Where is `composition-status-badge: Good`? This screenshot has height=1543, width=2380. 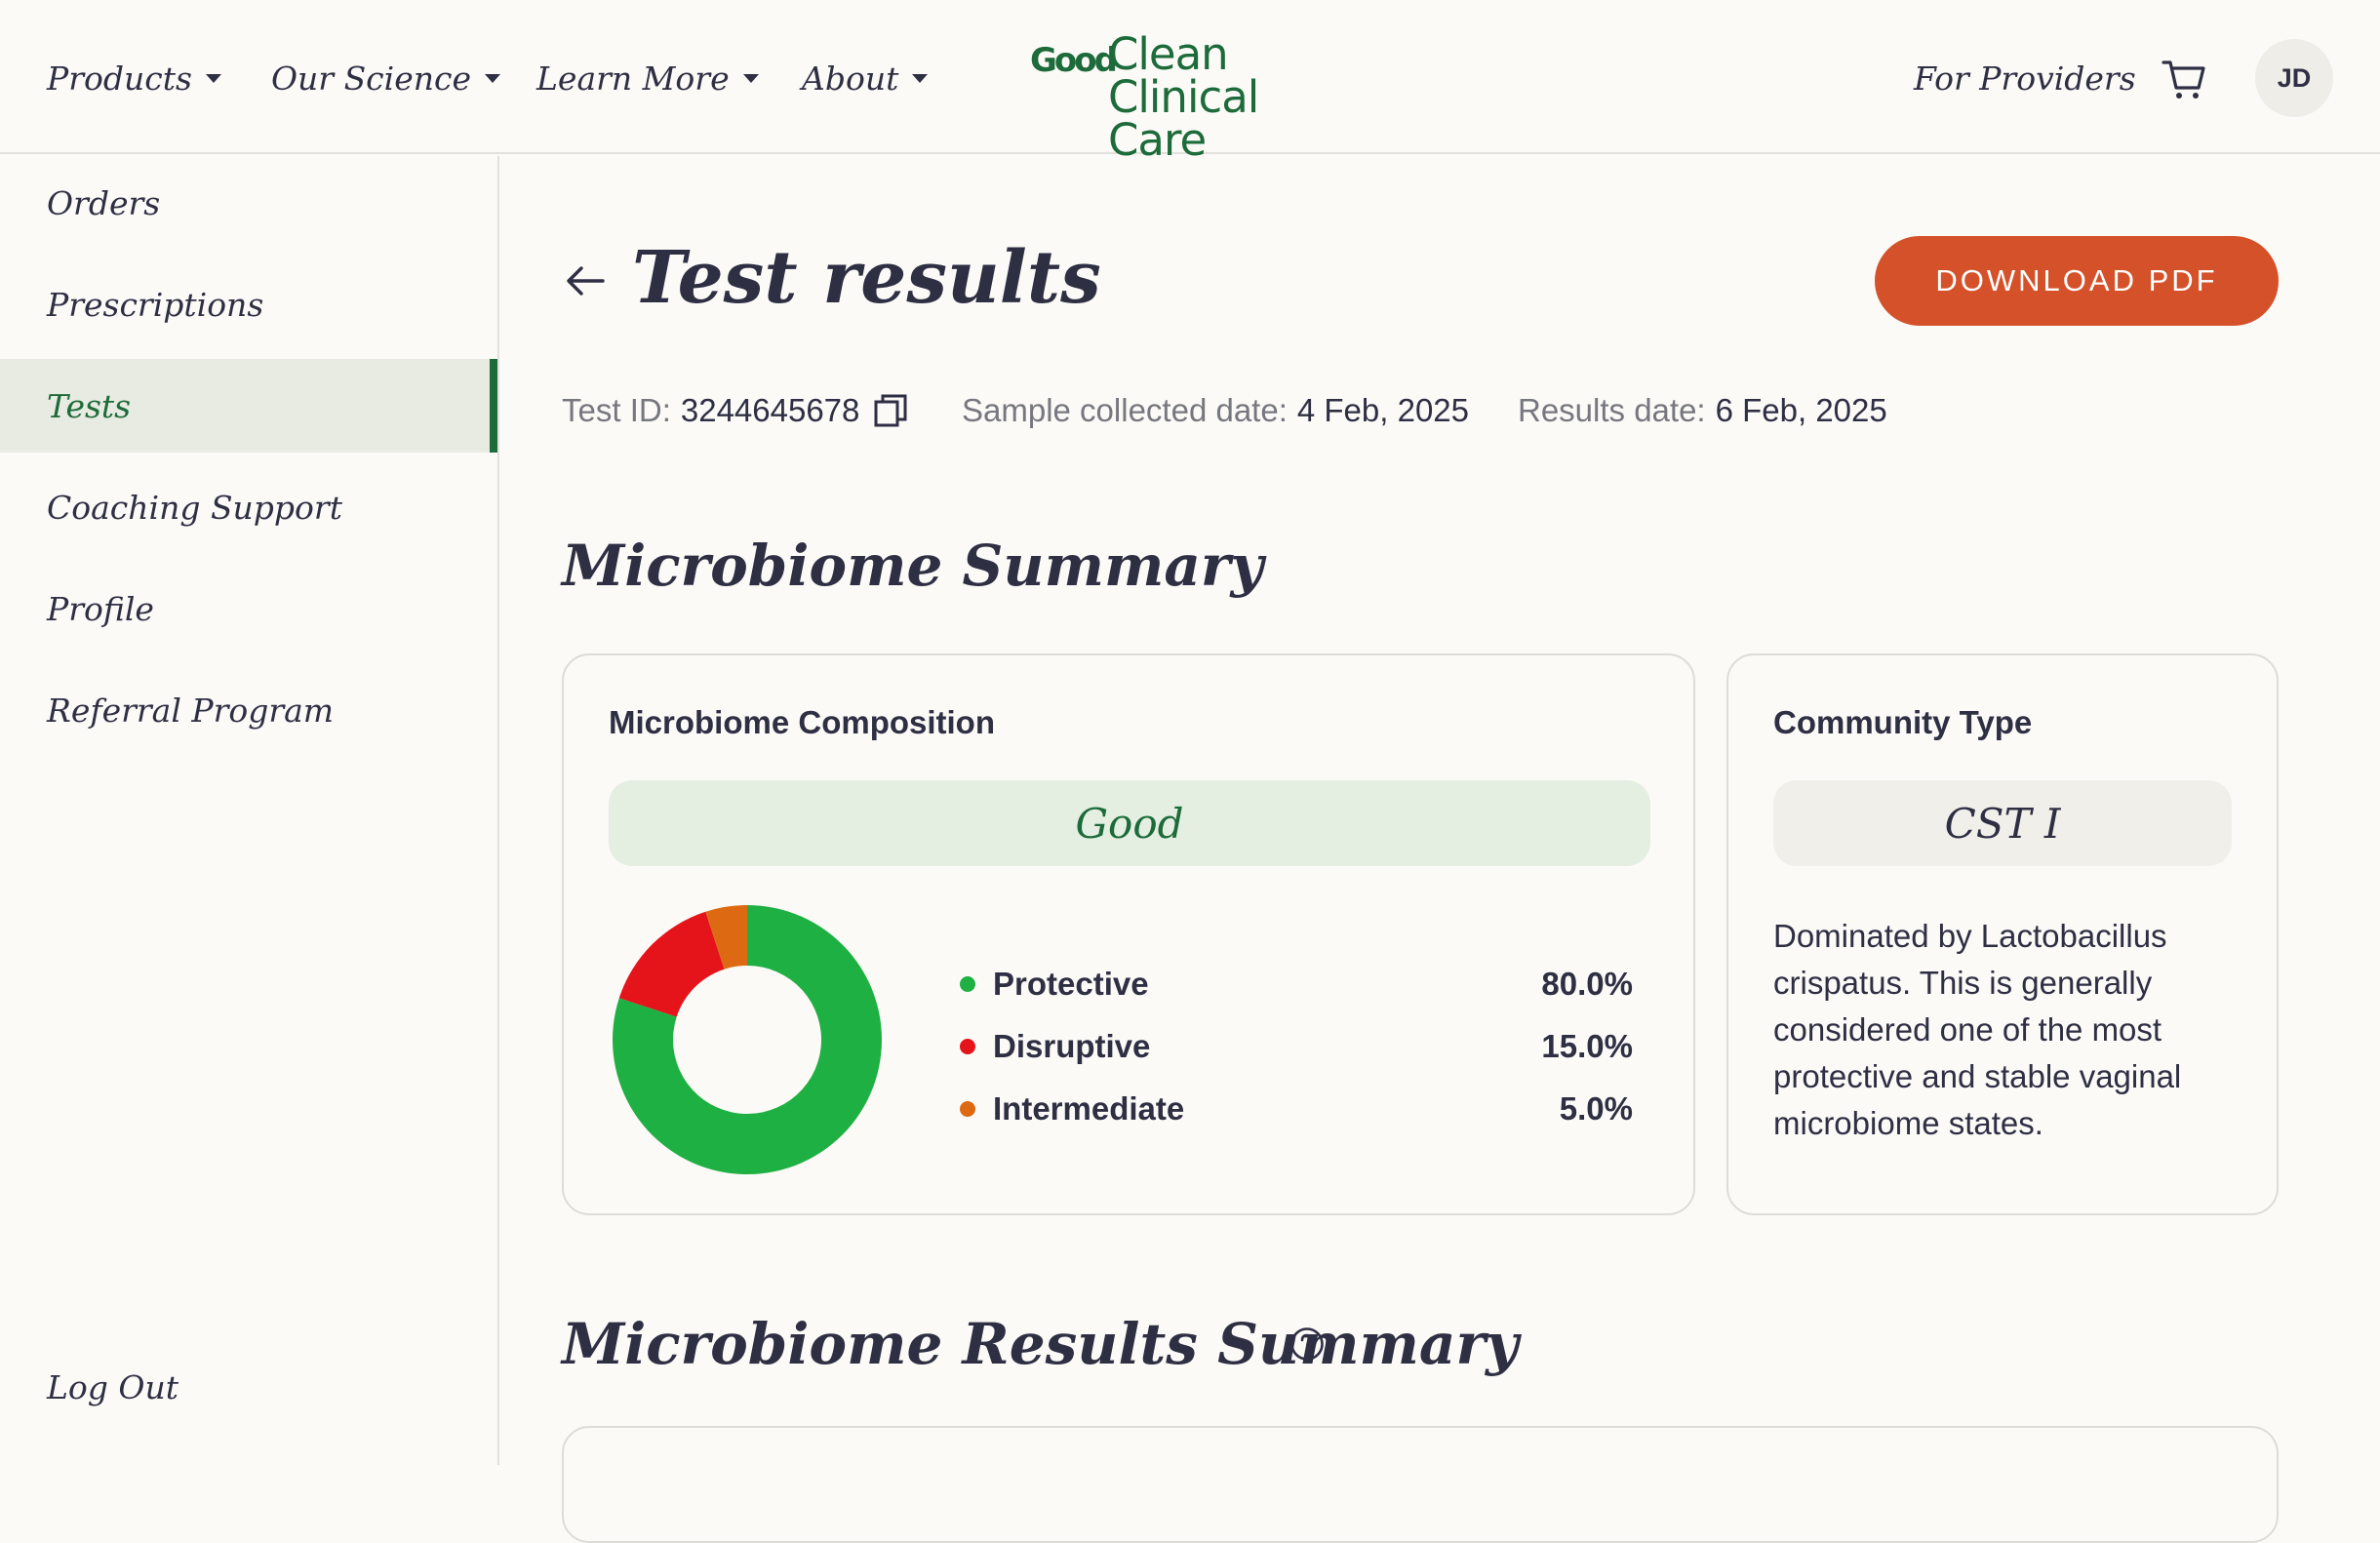 composition-status-badge: Good is located at coordinates (1129, 823).